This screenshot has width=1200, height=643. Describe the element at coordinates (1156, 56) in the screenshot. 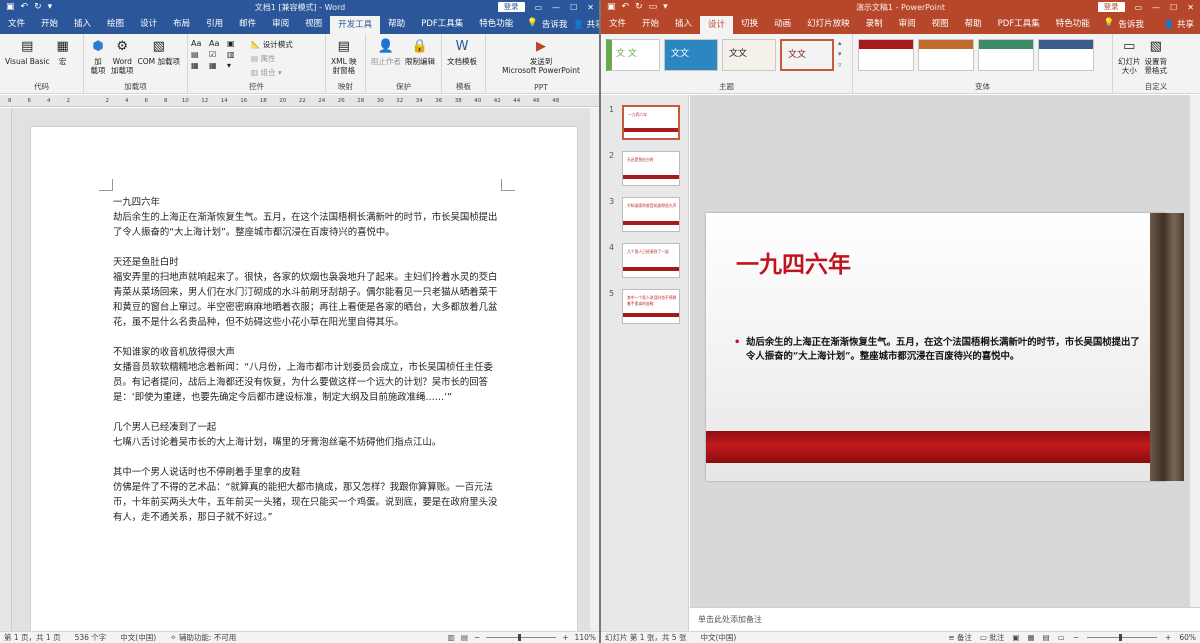

I see `format-background-button: ▧ 设置背 景格式` at that location.